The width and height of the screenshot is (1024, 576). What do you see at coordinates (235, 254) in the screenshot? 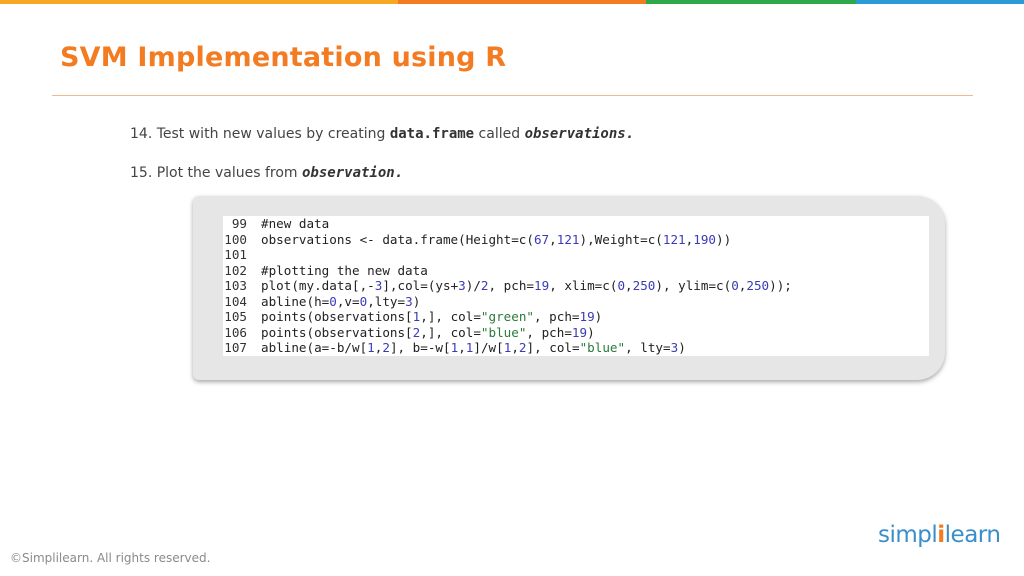
I see `line-number: 101` at bounding box center [235, 254].